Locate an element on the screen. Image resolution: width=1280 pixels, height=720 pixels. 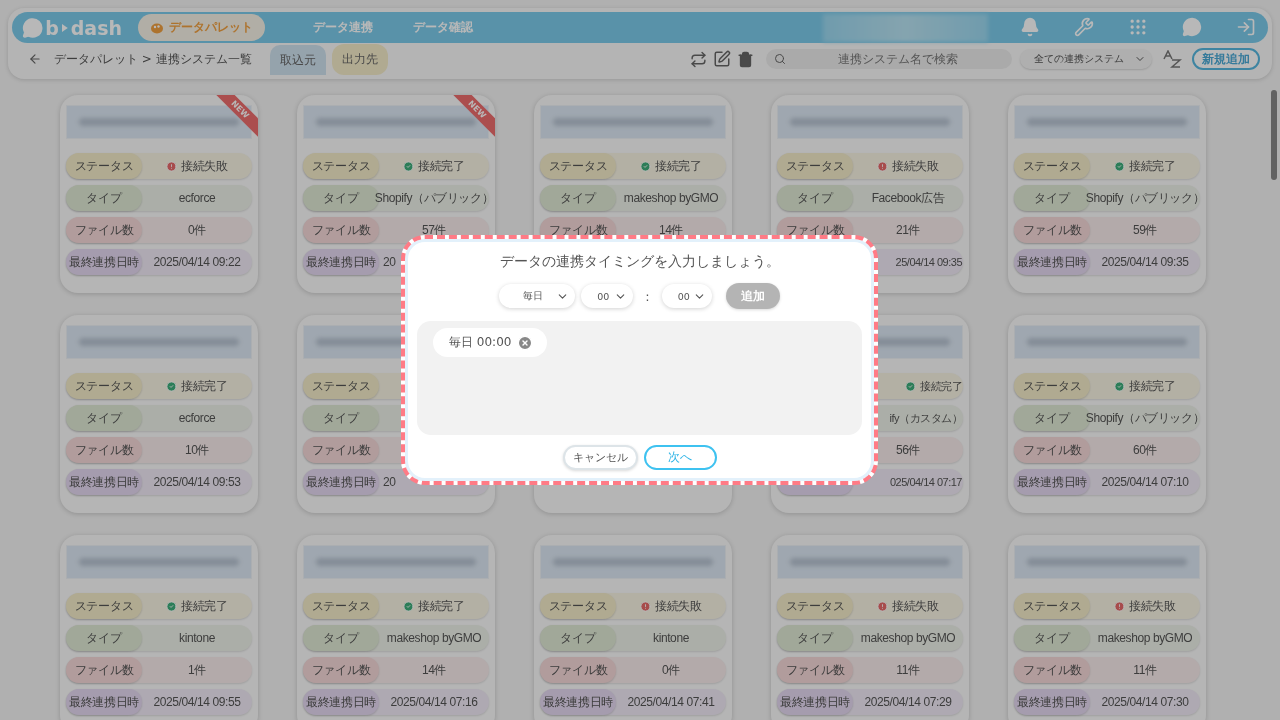
sort-az-icon is located at coordinates (1172, 59).